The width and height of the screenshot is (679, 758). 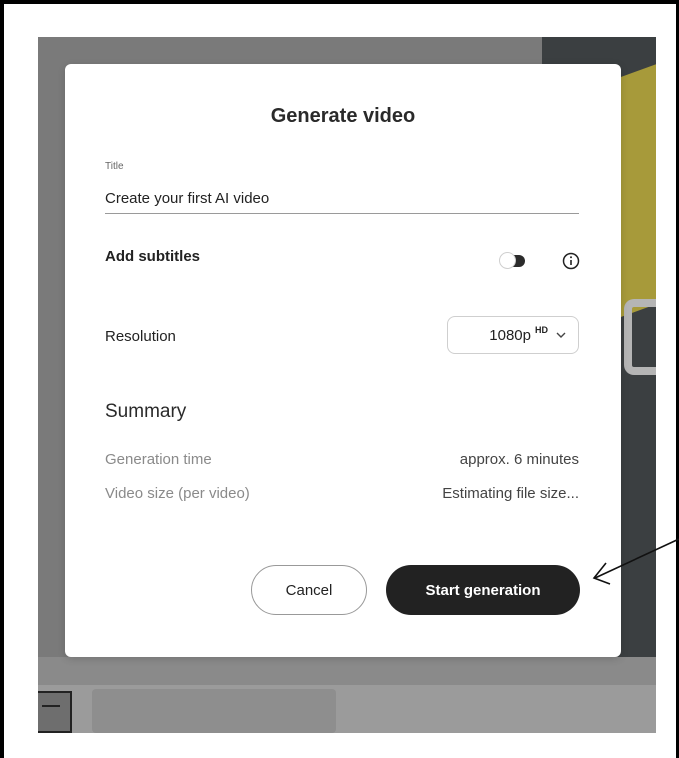 What do you see at coordinates (510, 335) in the screenshot?
I see `resolution-value: 1080p` at bounding box center [510, 335].